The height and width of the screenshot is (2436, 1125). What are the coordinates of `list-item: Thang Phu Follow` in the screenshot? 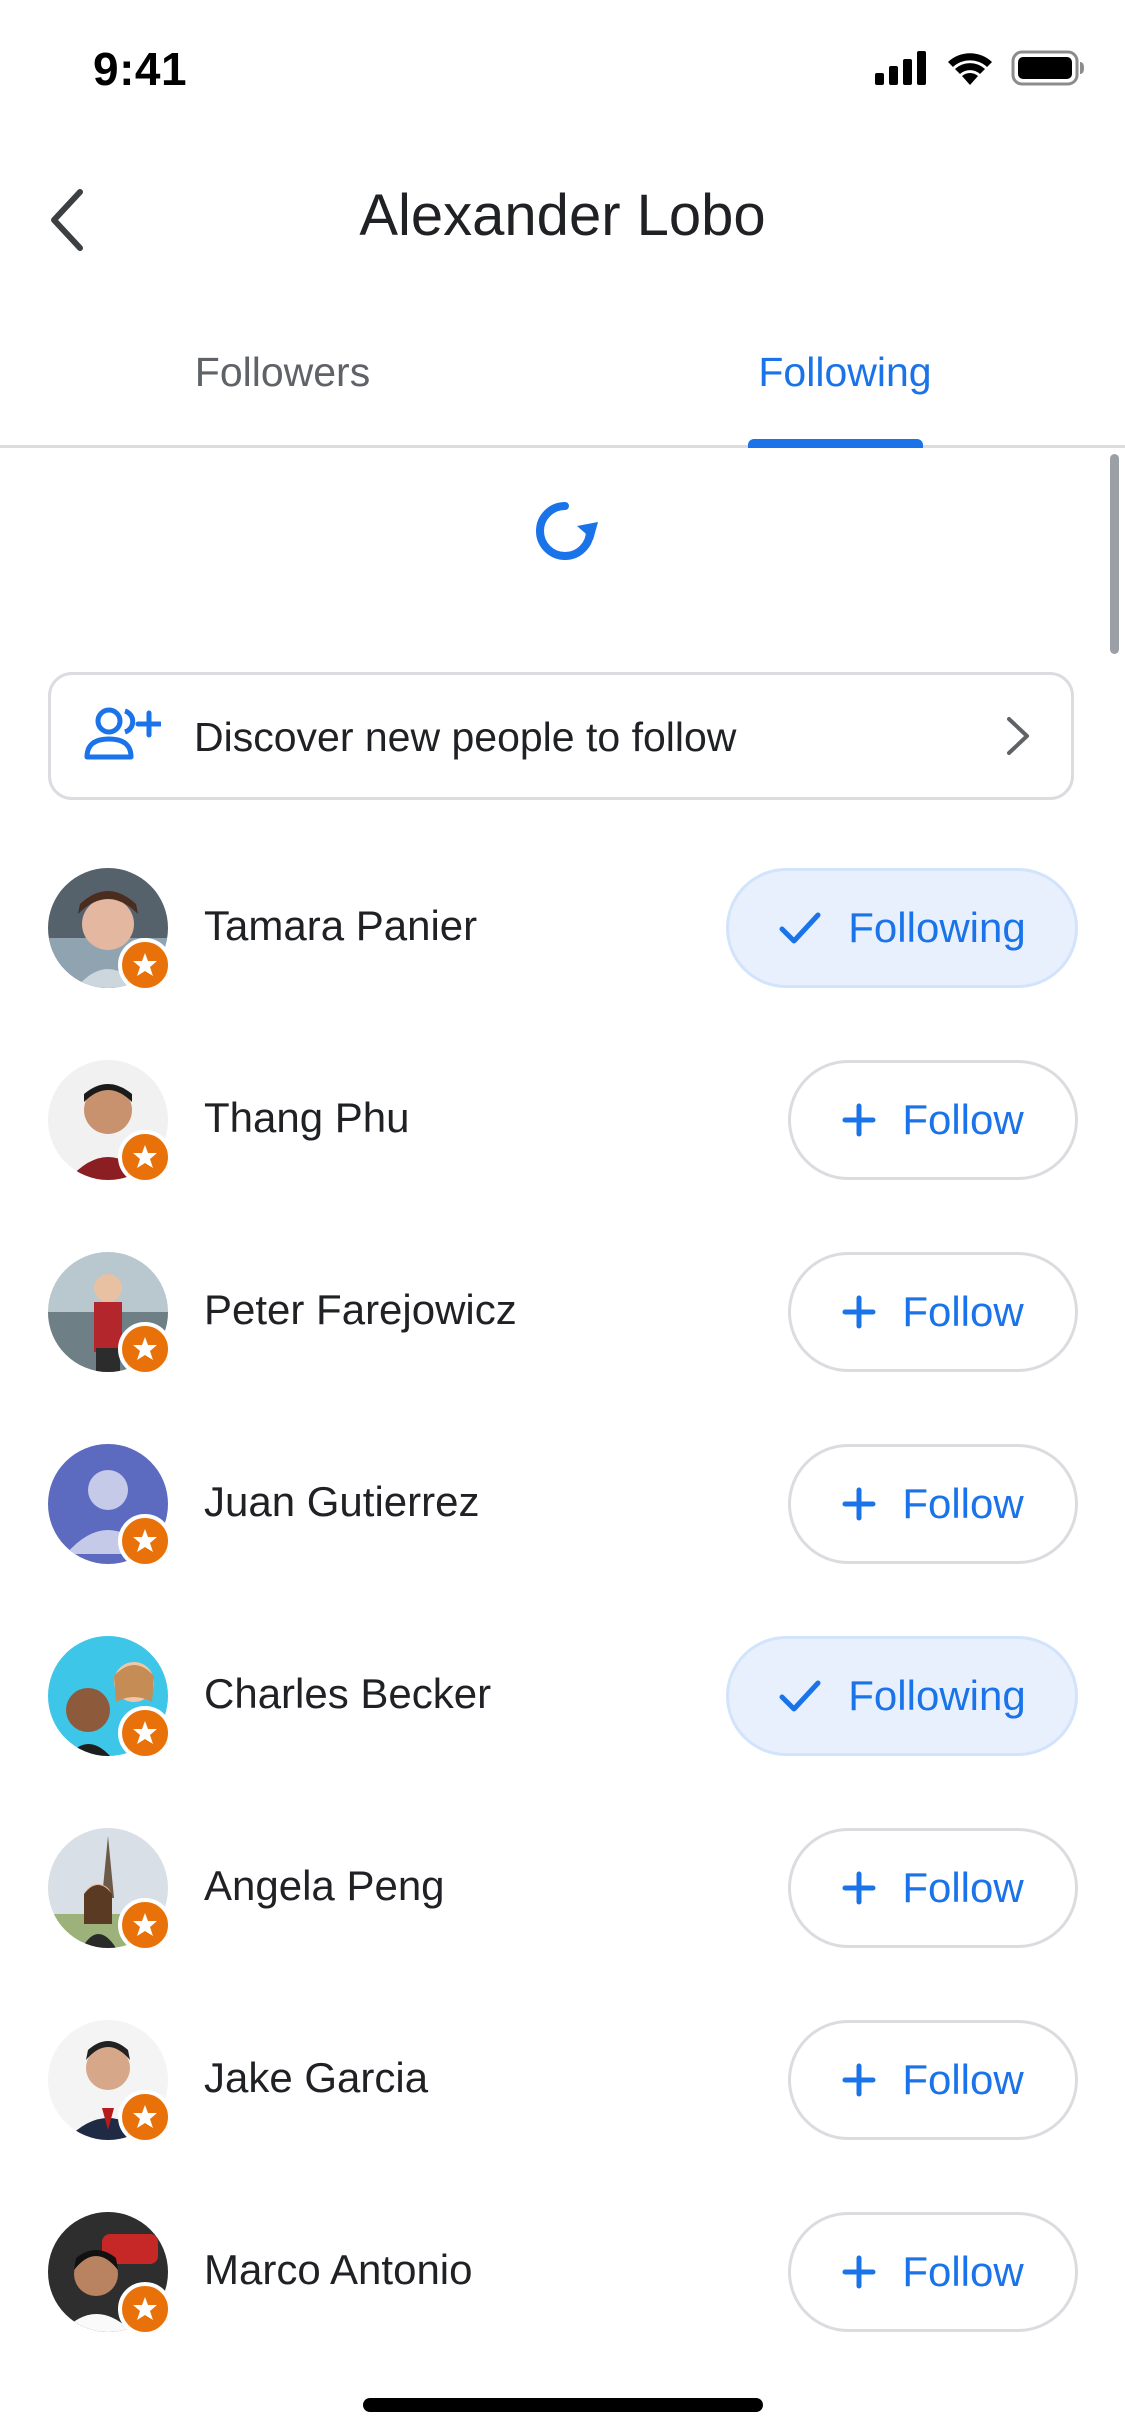 It's located at (562, 1156).